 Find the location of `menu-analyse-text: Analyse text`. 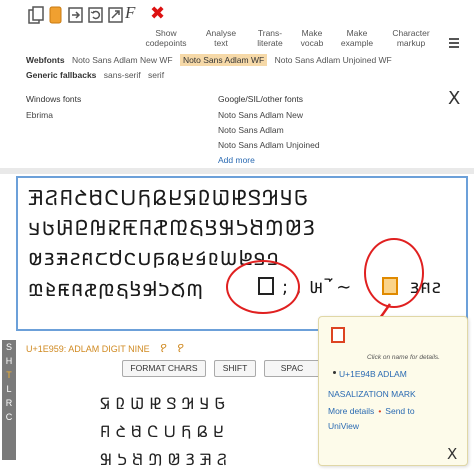

menu-analyse-text: Analyse text is located at coordinates (221, 38).